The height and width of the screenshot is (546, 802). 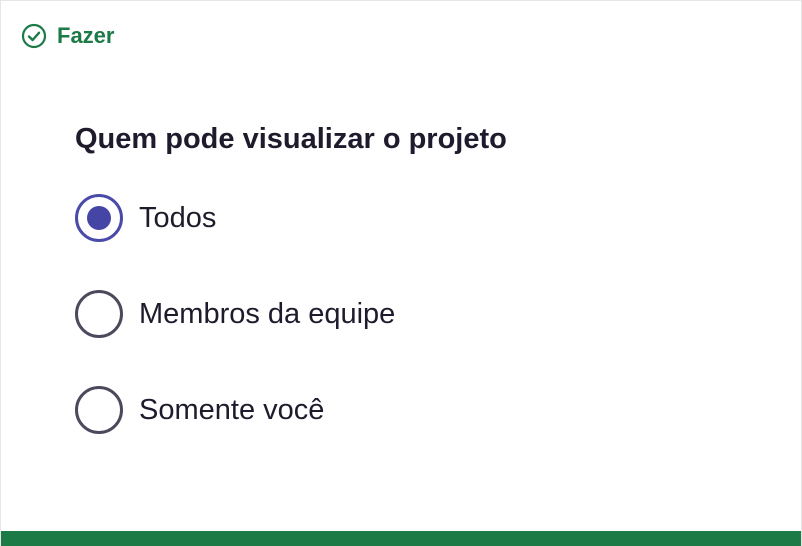 I want to click on option-label: Todos, so click(x=178, y=218).